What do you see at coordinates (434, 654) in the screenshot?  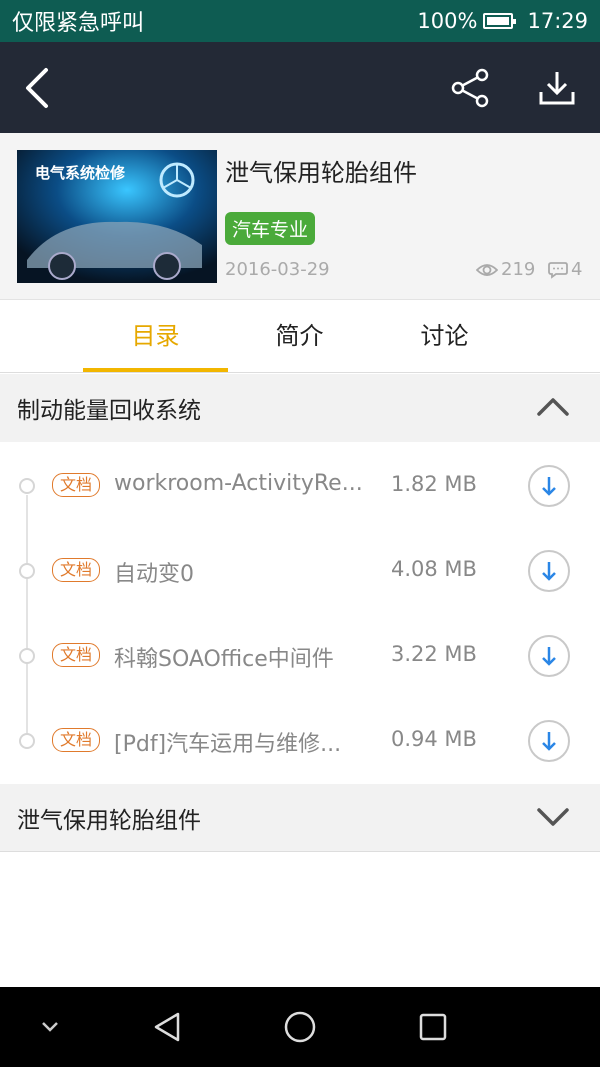 I see `file-size: 3.22 MB` at bounding box center [434, 654].